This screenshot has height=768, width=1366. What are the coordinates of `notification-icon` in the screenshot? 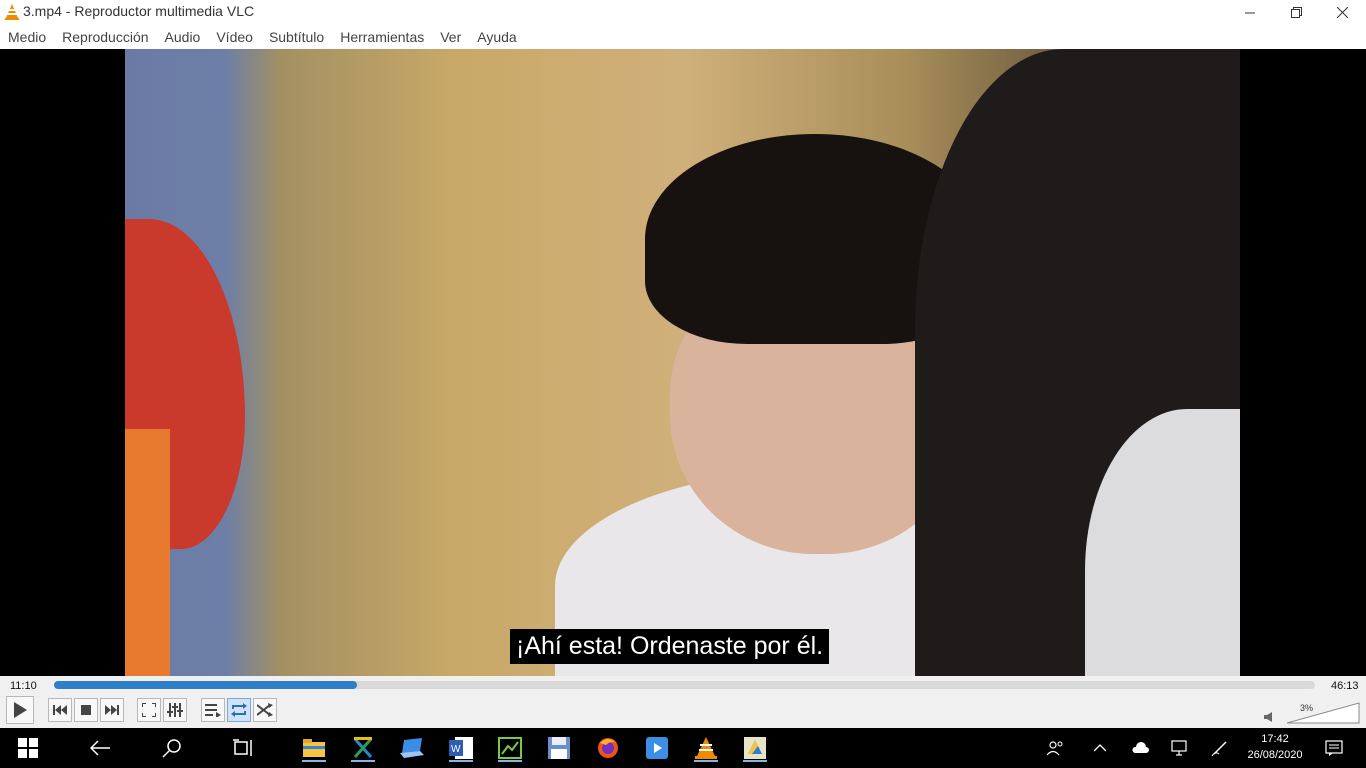 It's located at (1334, 748).